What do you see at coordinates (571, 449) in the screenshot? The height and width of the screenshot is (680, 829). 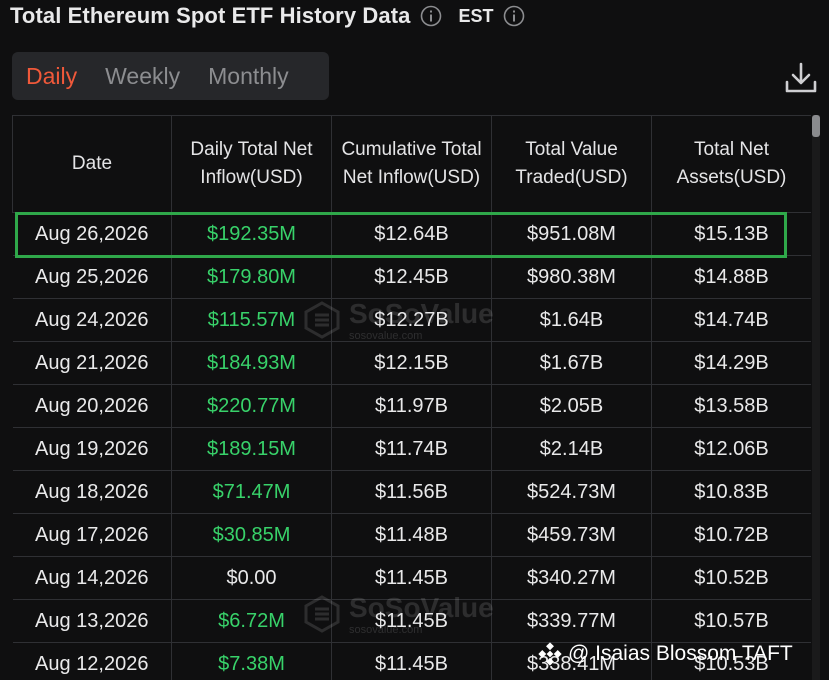 I see `cell-total-value-traded: $2.14B` at bounding box center [571, 449].